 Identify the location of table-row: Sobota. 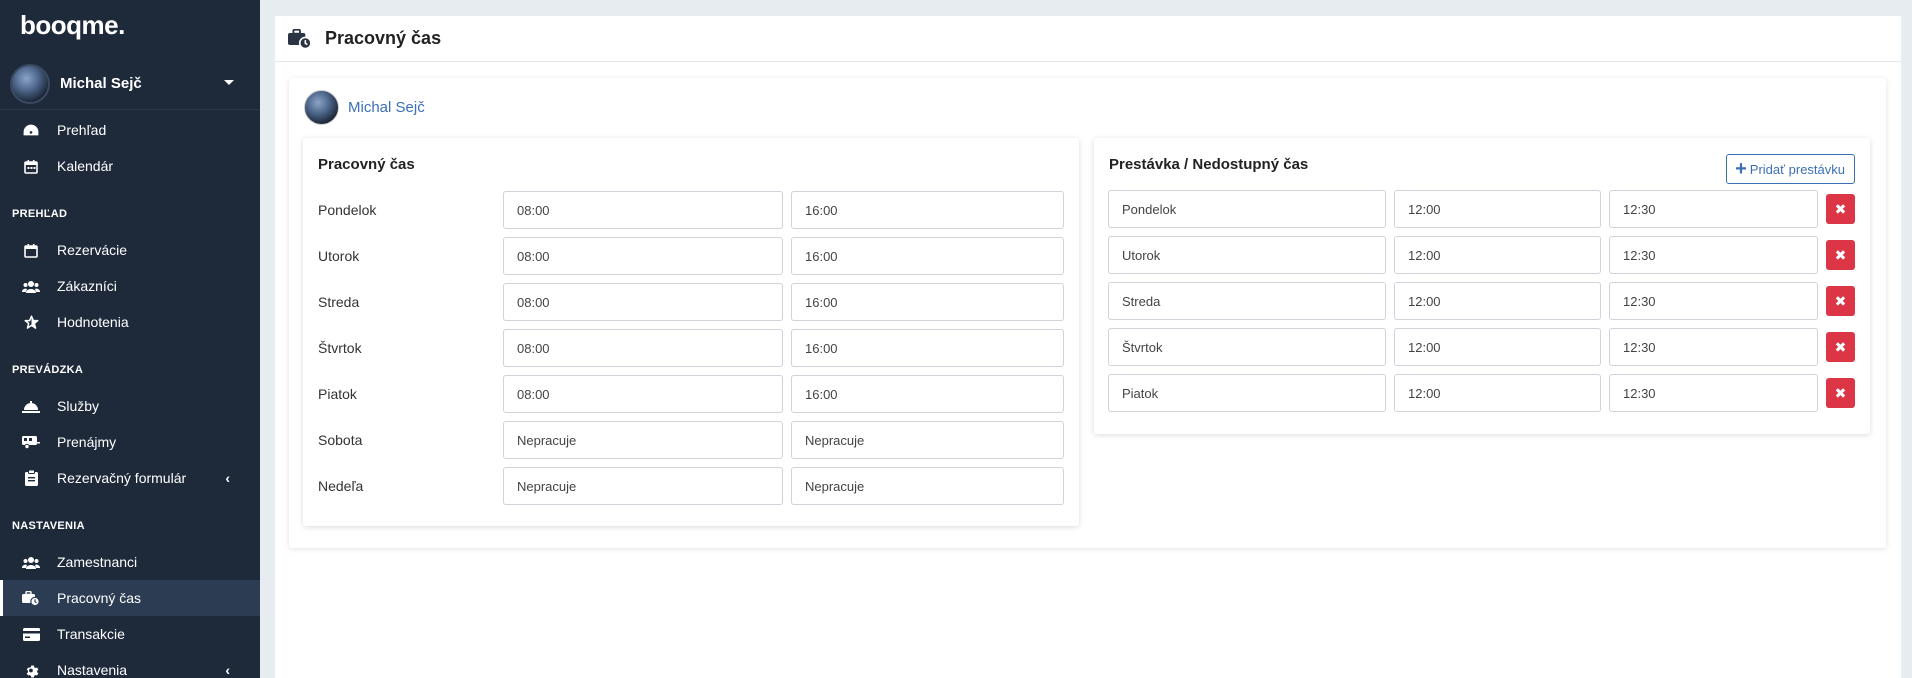
(340, 440).